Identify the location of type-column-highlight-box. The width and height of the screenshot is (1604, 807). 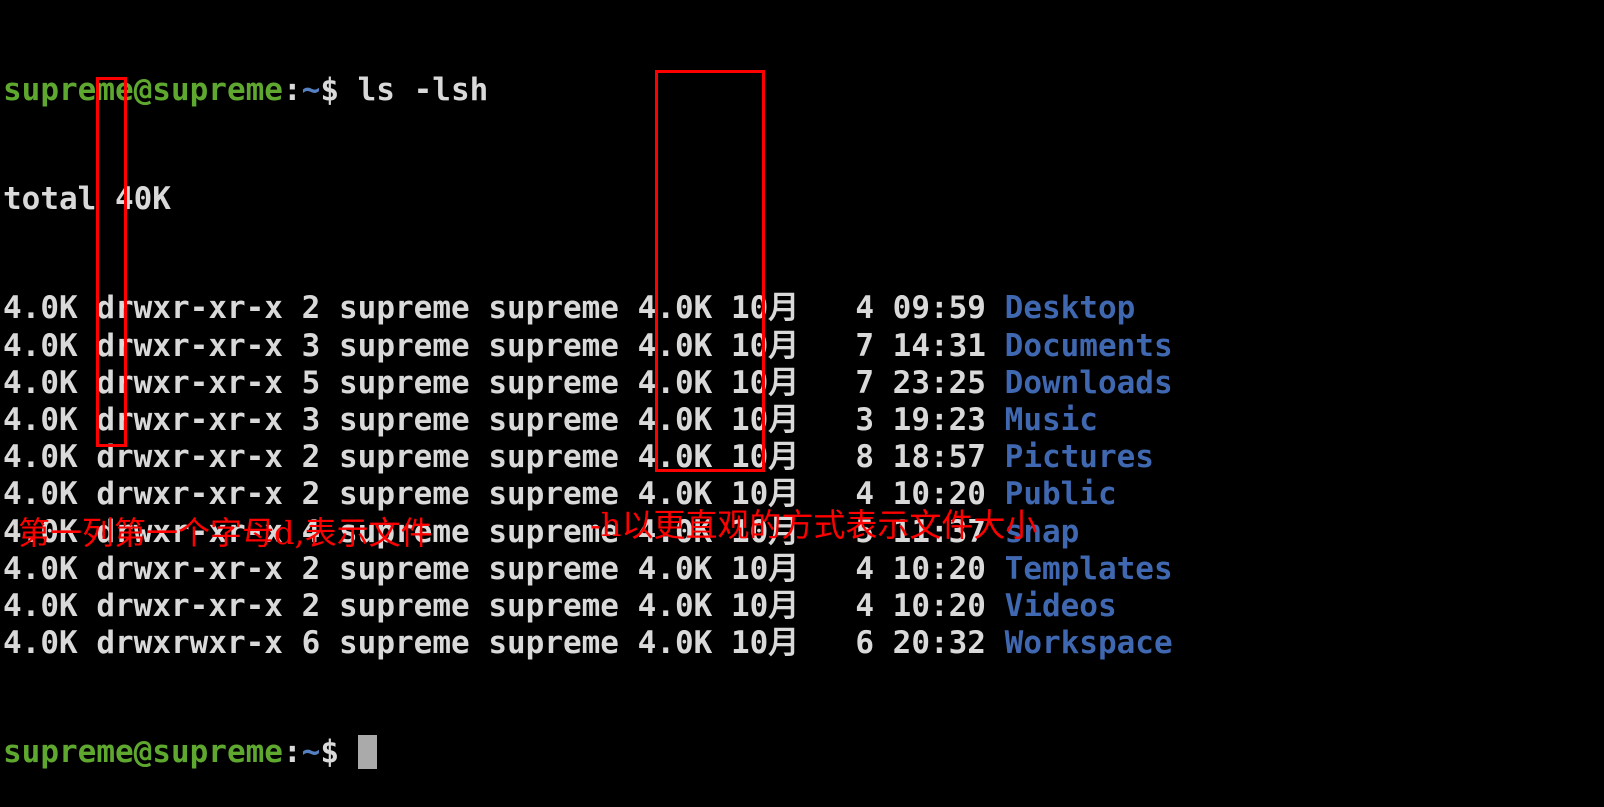
(111, 262).